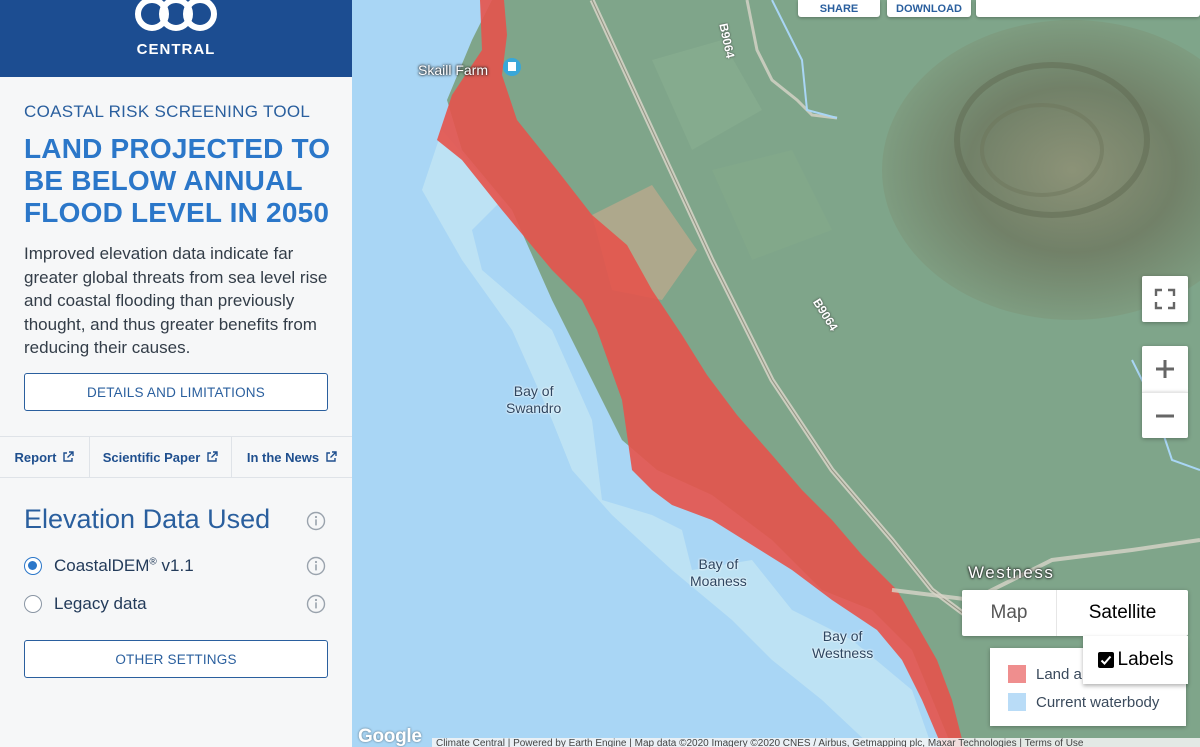  I want to click on legend-item-land: Land a, so click(1045, 674).